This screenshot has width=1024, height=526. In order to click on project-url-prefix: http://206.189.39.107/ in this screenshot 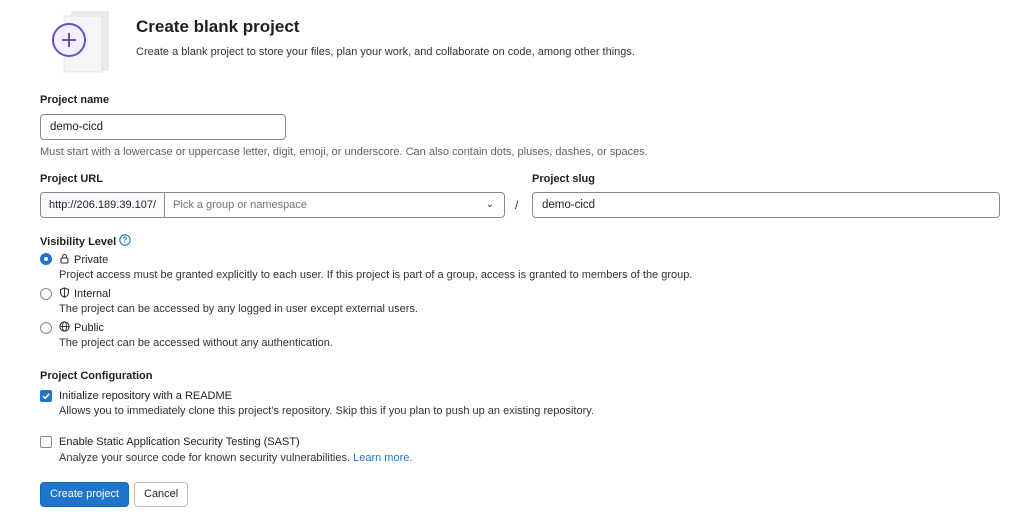, I will do `click(102, 205)`.